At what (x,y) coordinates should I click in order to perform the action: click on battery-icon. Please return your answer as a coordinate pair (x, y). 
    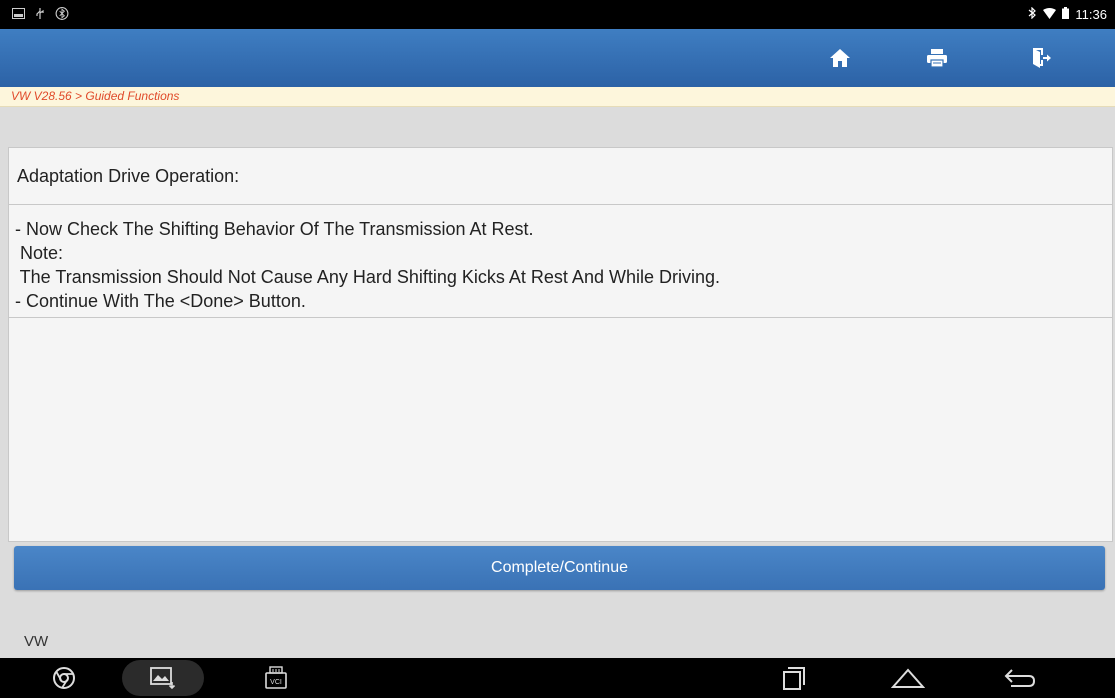
    Looking at the image, I should click on (1066, 14).